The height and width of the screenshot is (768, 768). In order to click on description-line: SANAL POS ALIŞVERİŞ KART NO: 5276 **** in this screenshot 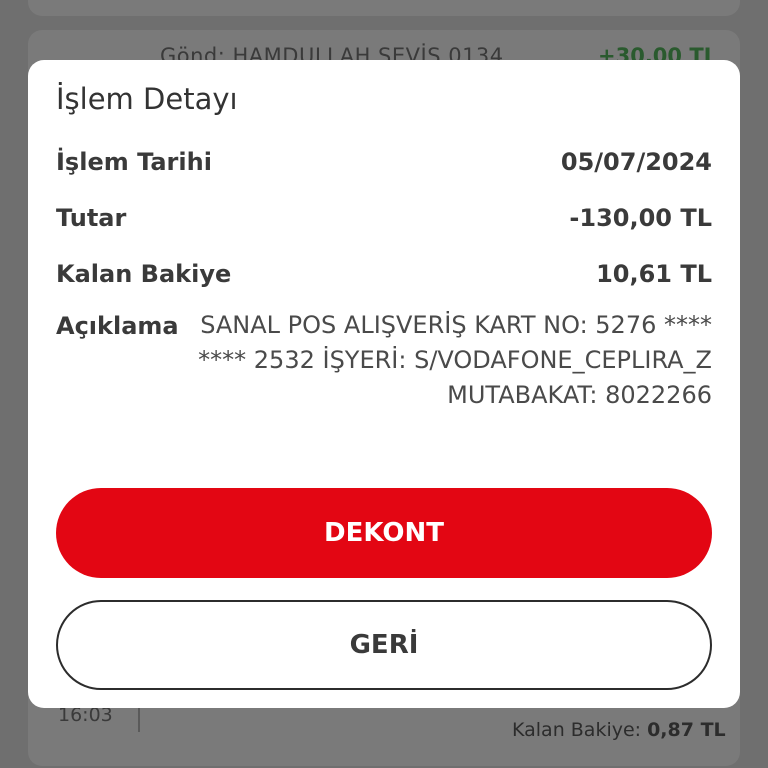, I will do `click(456, 325)`.